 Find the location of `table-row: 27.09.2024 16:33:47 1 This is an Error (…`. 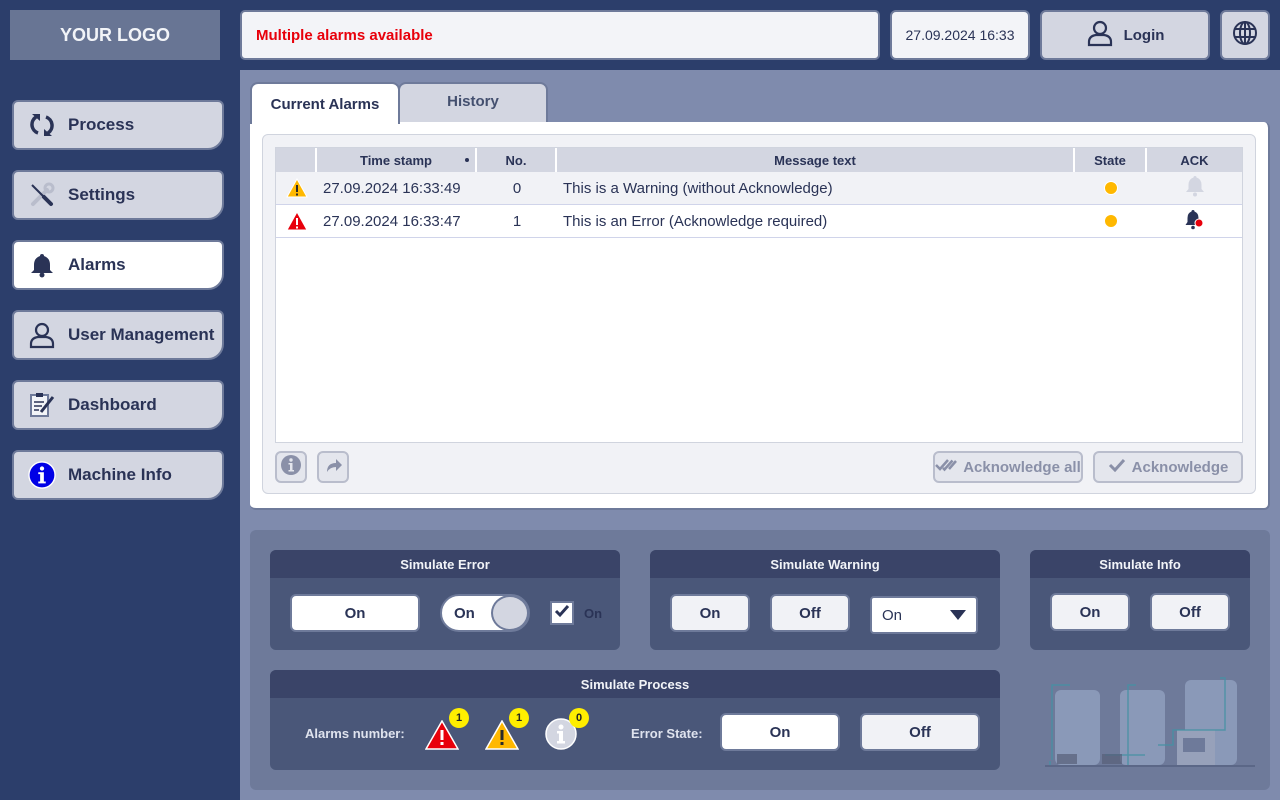

table-row: 27.09.2024 16:33:47 1 This is an Error (… is located at coordinates (759, 221).